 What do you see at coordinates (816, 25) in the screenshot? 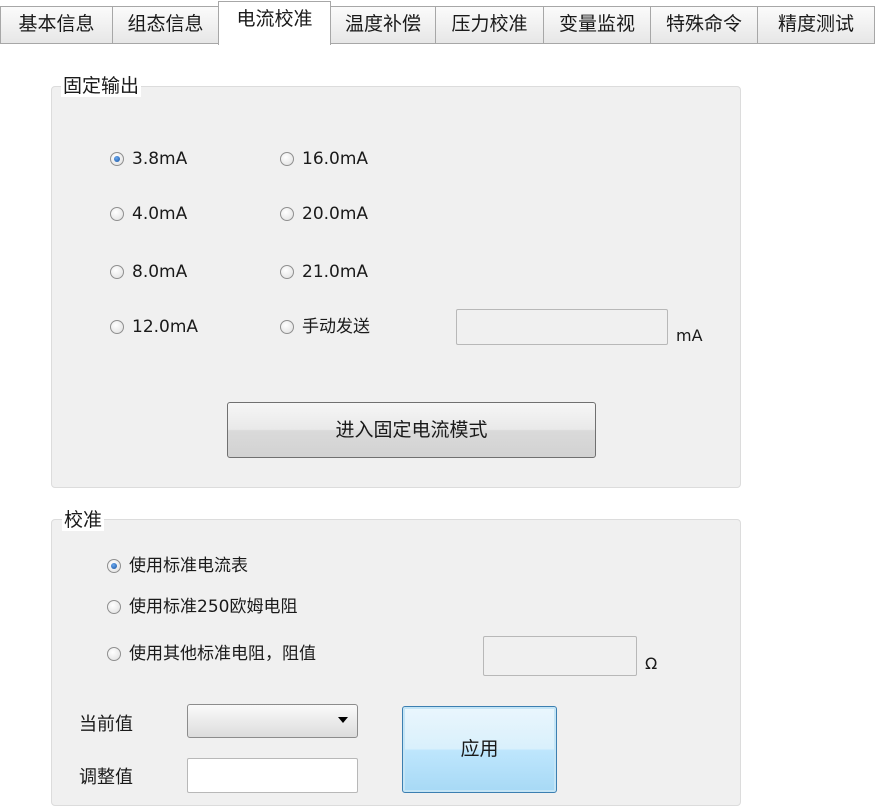
I see `tab-accuracy-test: 精度测试` at bounding box center [816, 25].